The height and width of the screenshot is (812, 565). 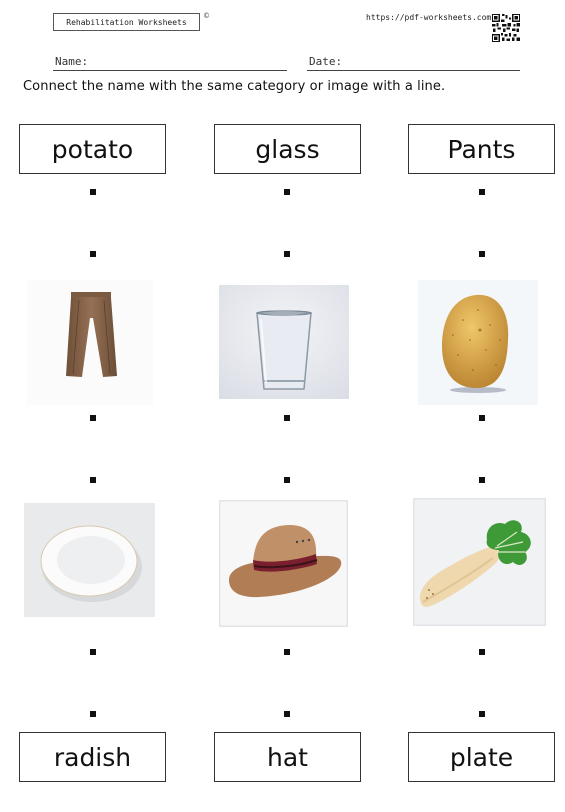 What do you see at coordinates (72, 61) in the screenshot?
I see `name-label: Name:` at bounding box center [72, 61].